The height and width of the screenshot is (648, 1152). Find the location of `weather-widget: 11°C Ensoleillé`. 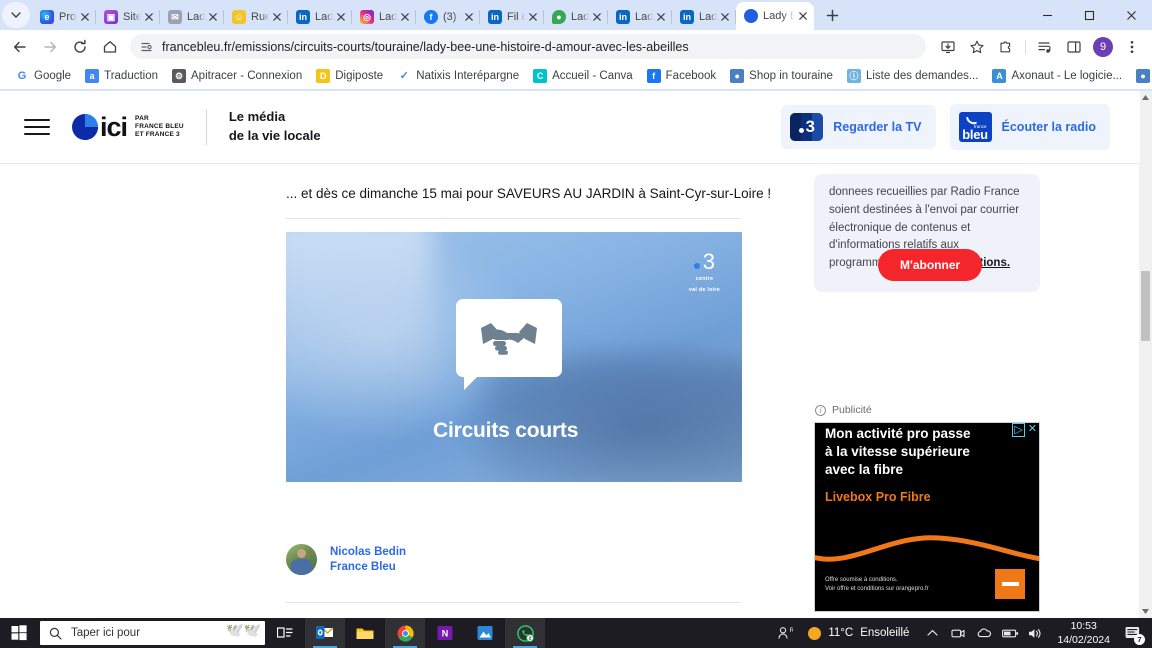

weather-widget: 11°C Ensoleillé is located at coordinates (858, 633).